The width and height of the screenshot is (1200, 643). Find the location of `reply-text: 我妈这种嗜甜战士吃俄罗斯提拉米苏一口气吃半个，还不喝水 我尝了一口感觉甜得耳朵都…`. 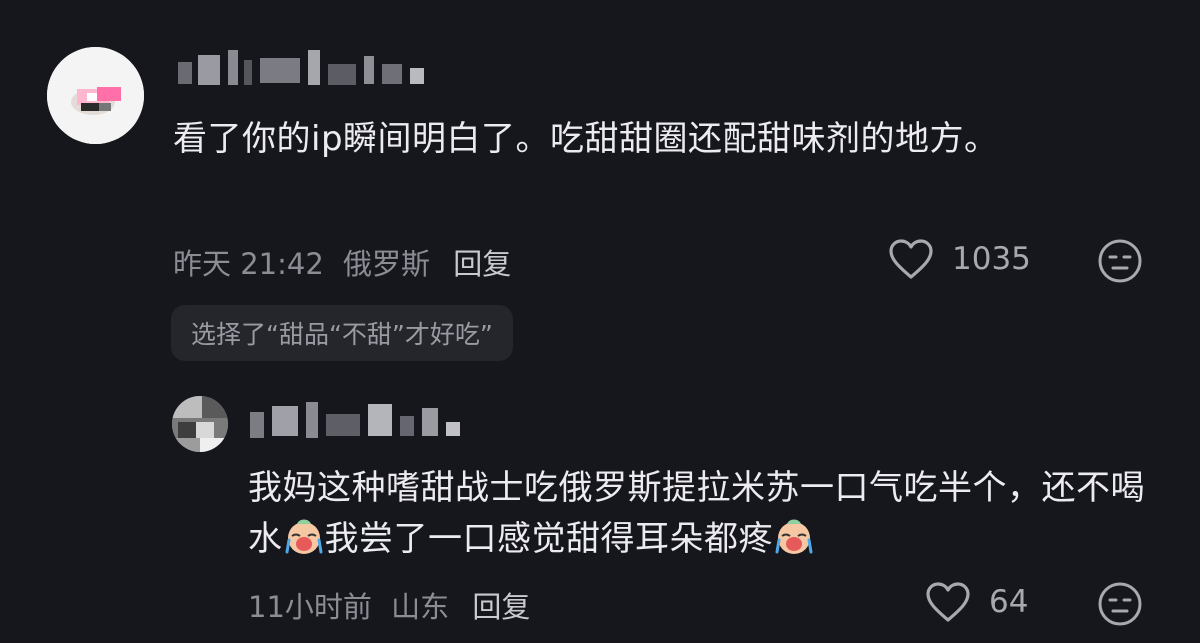

reply-text: 我妈这种嗜甜战士吃俄罗斯提拉米苏一口气吃半个，还不喝水 我尝了一口感觉甜得耳朵都… is located at coordinates (698, 514).